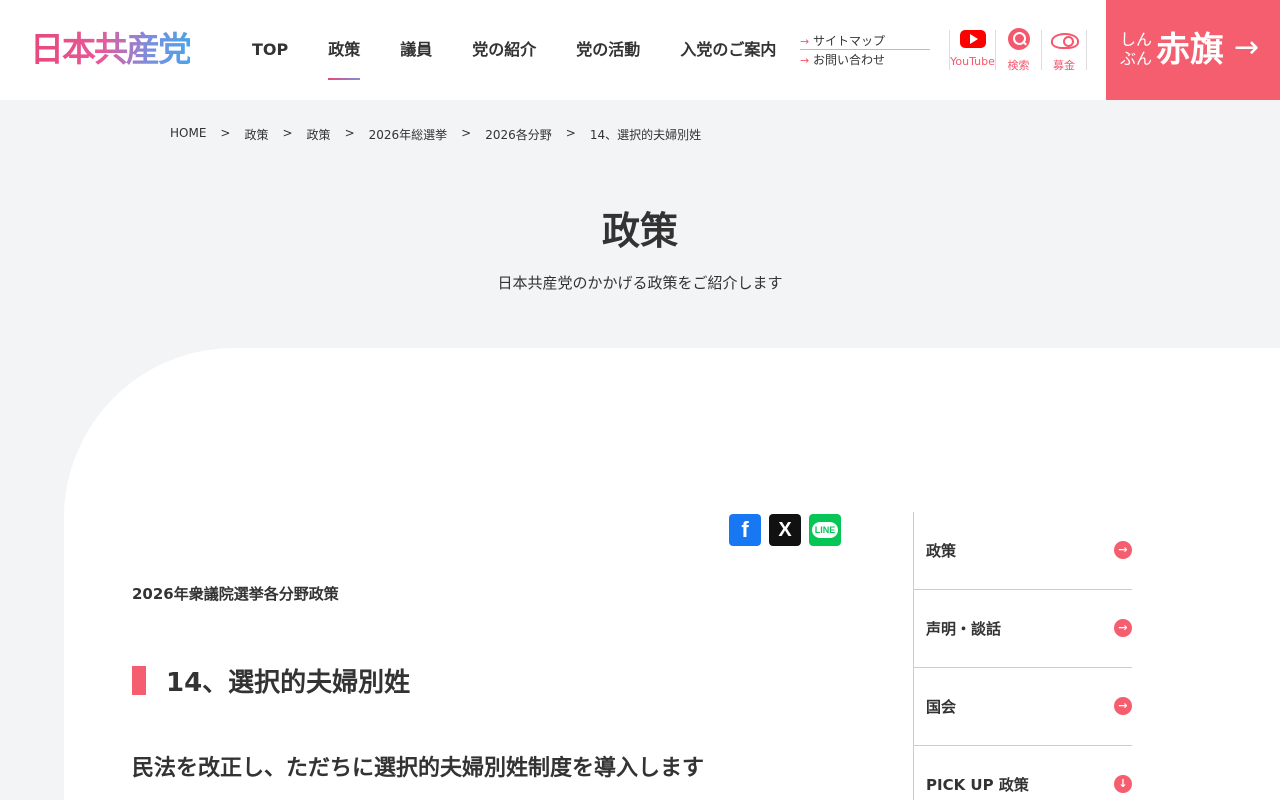  I want to click on sitemap-link-label: サイトマップ, so click(849, 41).